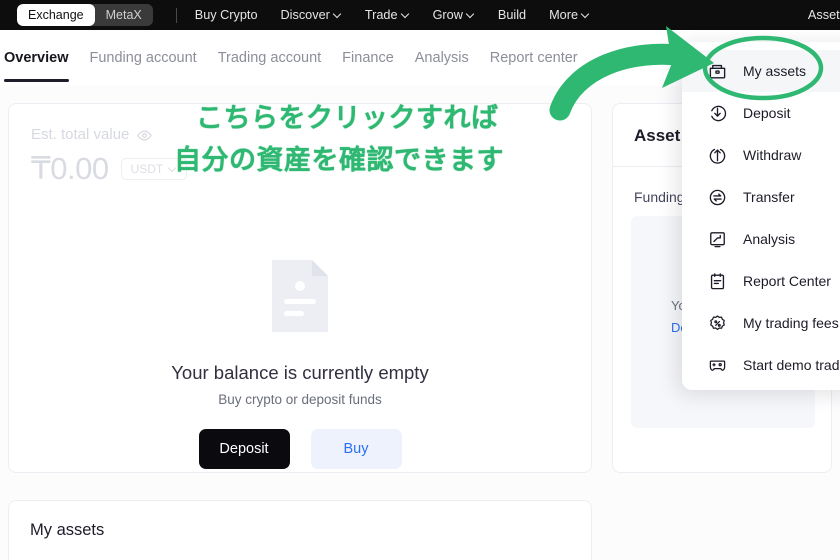 This screenshot has width=840, height=560. What do you see at coordinates (356, 449) in the screenshot?
I see `buy-button: Buy` at bounding box center [356, 449].